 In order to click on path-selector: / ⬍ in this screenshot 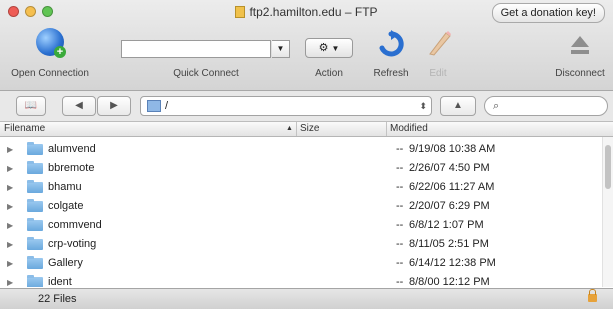, I will do `click(286, 106)`.